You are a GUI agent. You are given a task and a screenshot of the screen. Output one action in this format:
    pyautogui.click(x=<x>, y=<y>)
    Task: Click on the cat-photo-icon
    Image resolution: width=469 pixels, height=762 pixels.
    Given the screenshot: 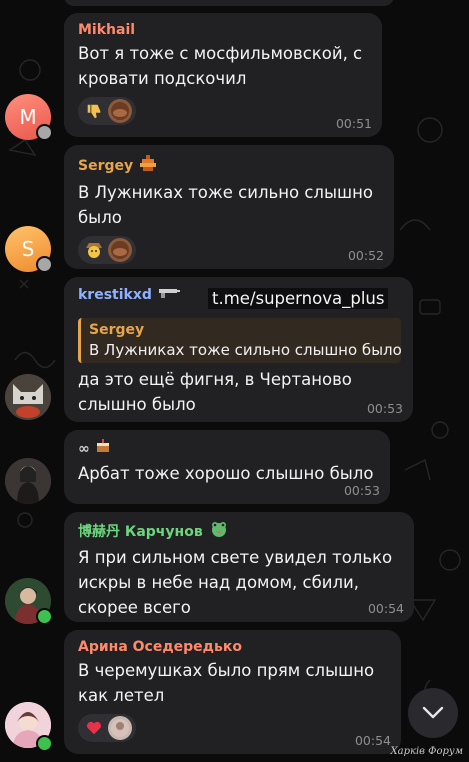 What is the action you would take?
    pyautogui.click(x=28, y=397)
    